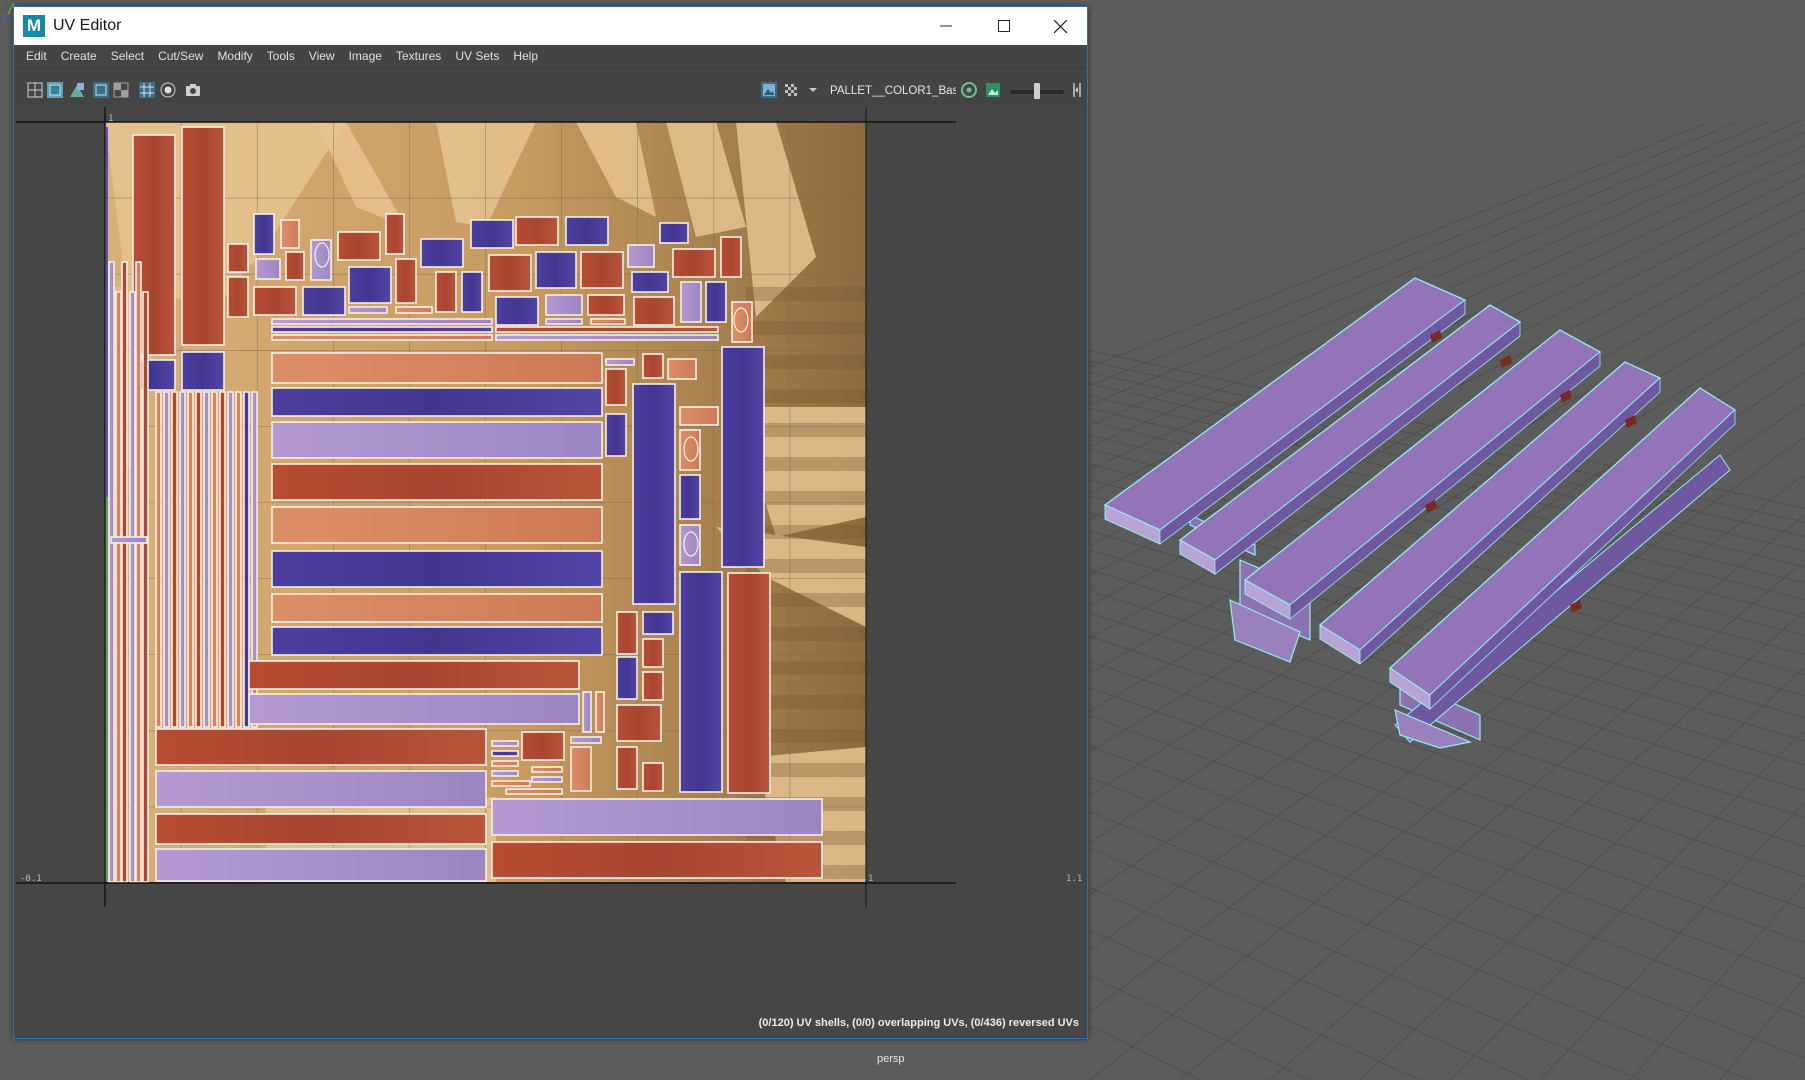 The width and height of the screenshot is (1805, 1080). I want to click on grid-line, so click(1762, 600).